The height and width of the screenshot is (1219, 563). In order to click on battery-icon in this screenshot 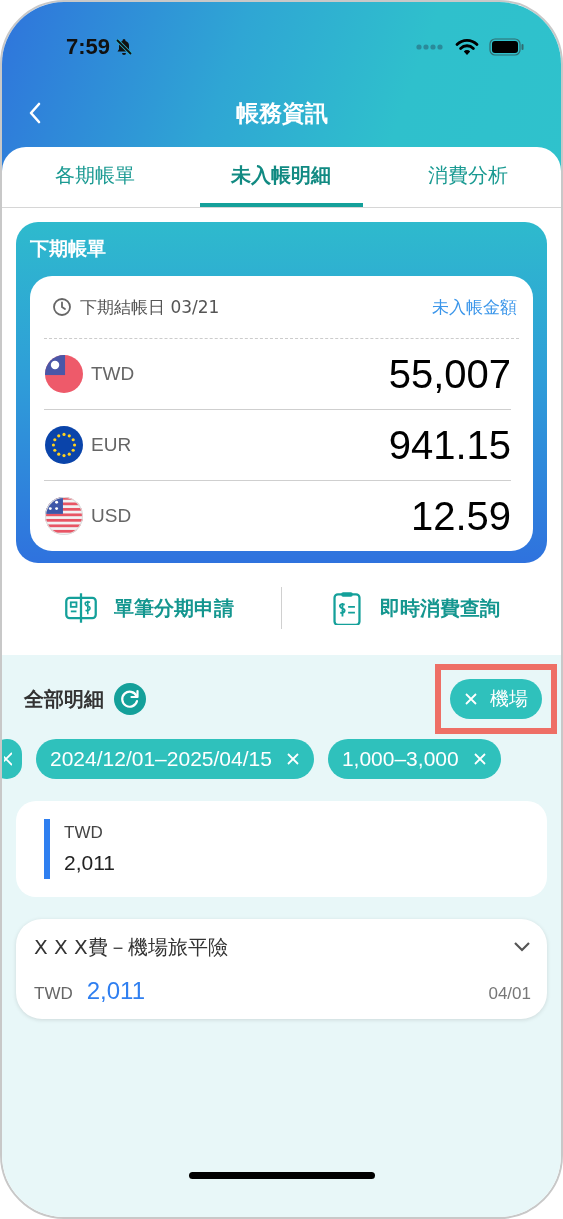, I will do `click(507, 47)`.